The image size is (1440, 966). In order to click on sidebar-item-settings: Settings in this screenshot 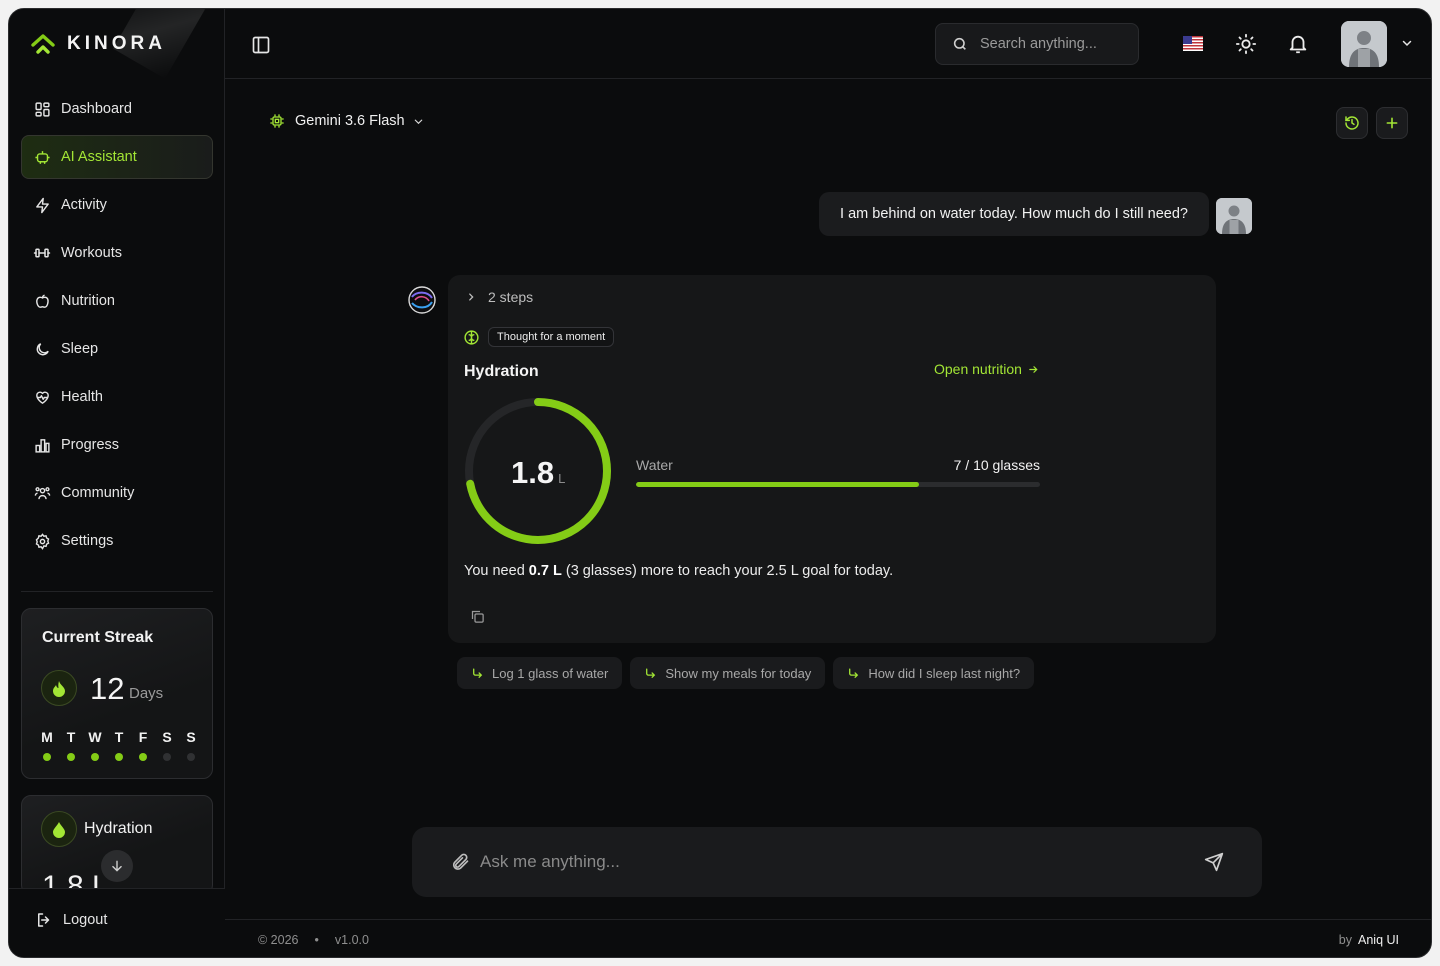, I will do `click(117, 541)`.